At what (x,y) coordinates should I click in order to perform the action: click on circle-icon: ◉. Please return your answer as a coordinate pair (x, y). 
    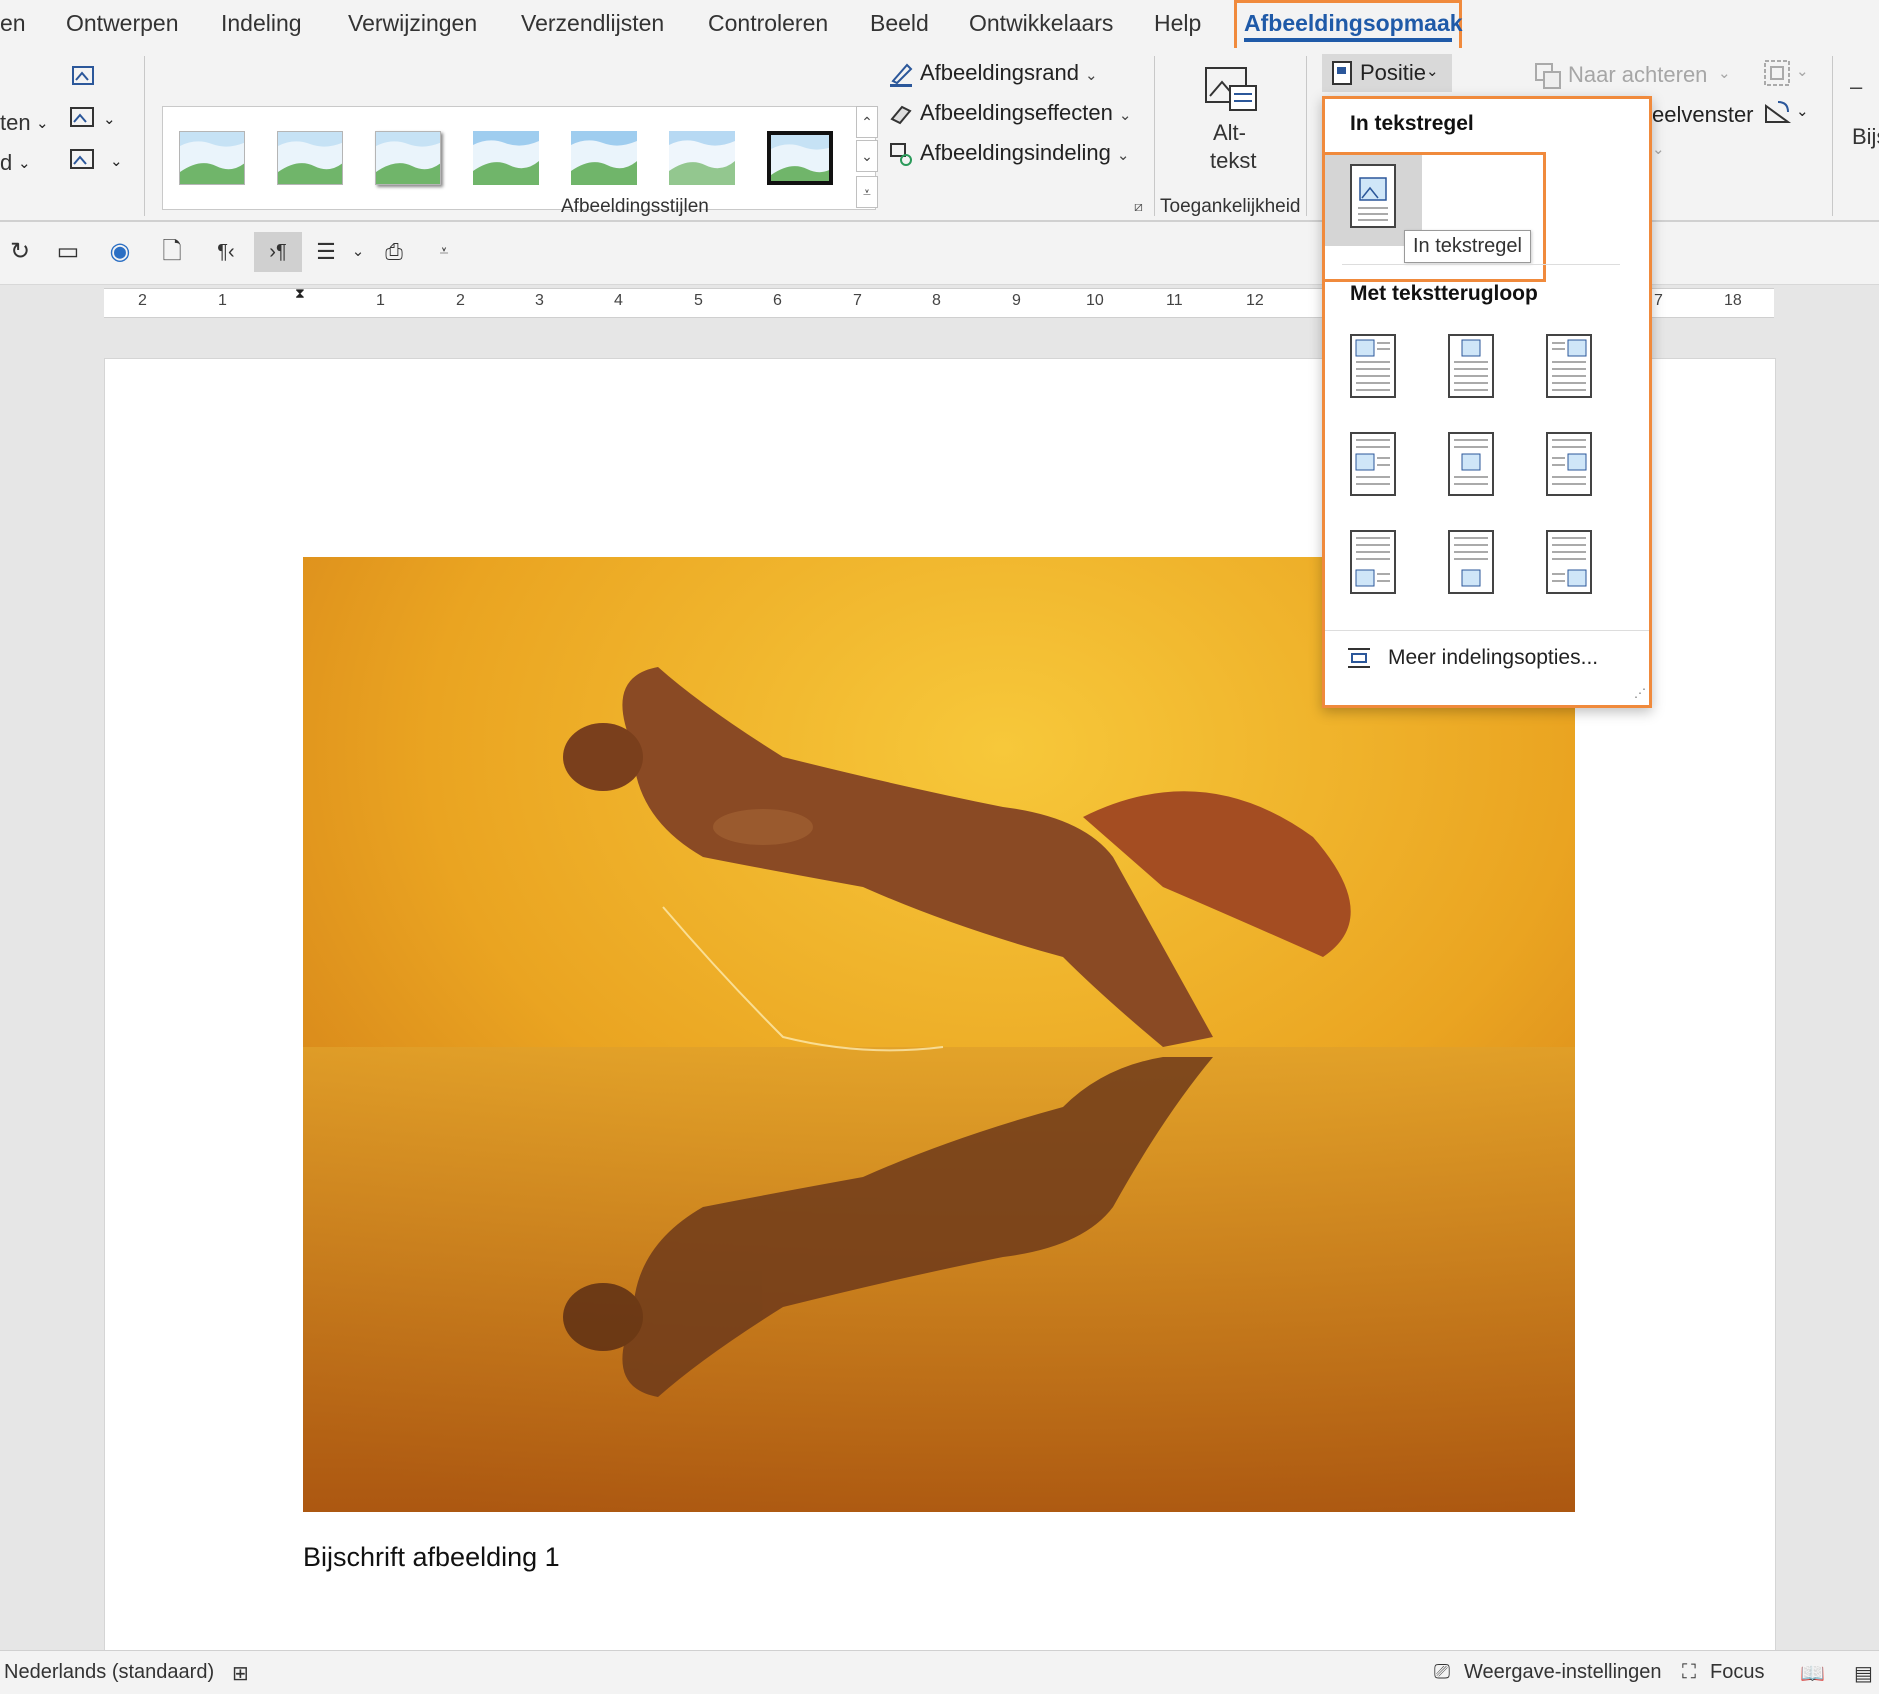
    Looking at the image, I should click on (120, 252).